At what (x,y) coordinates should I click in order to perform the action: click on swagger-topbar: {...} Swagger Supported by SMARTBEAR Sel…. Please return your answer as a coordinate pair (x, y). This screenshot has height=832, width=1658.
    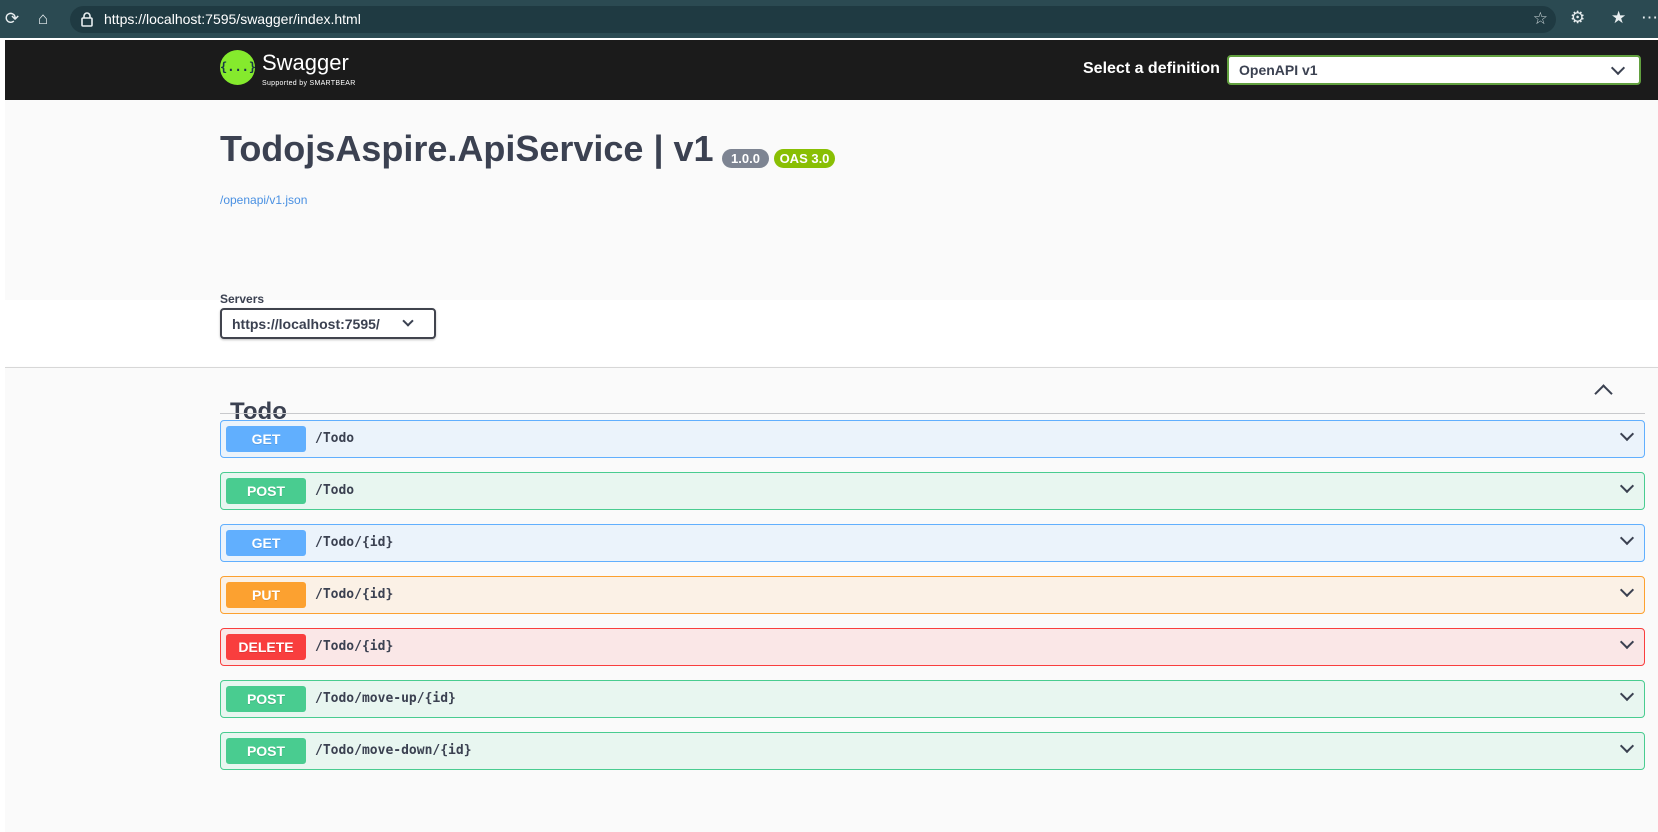
    Looking at the image, I should click on (831, 70).